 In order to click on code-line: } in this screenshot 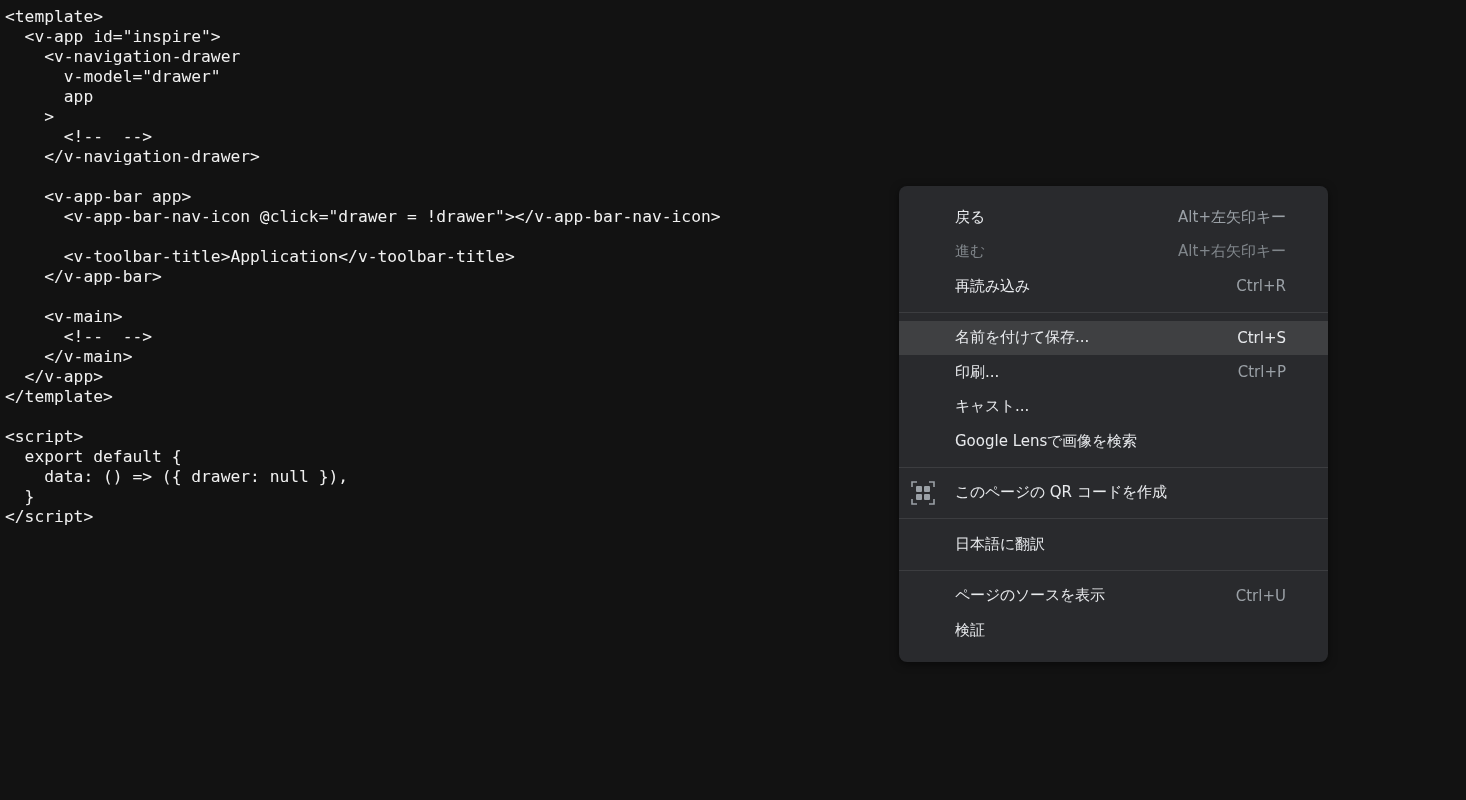, I will do `click(29, 497)`.